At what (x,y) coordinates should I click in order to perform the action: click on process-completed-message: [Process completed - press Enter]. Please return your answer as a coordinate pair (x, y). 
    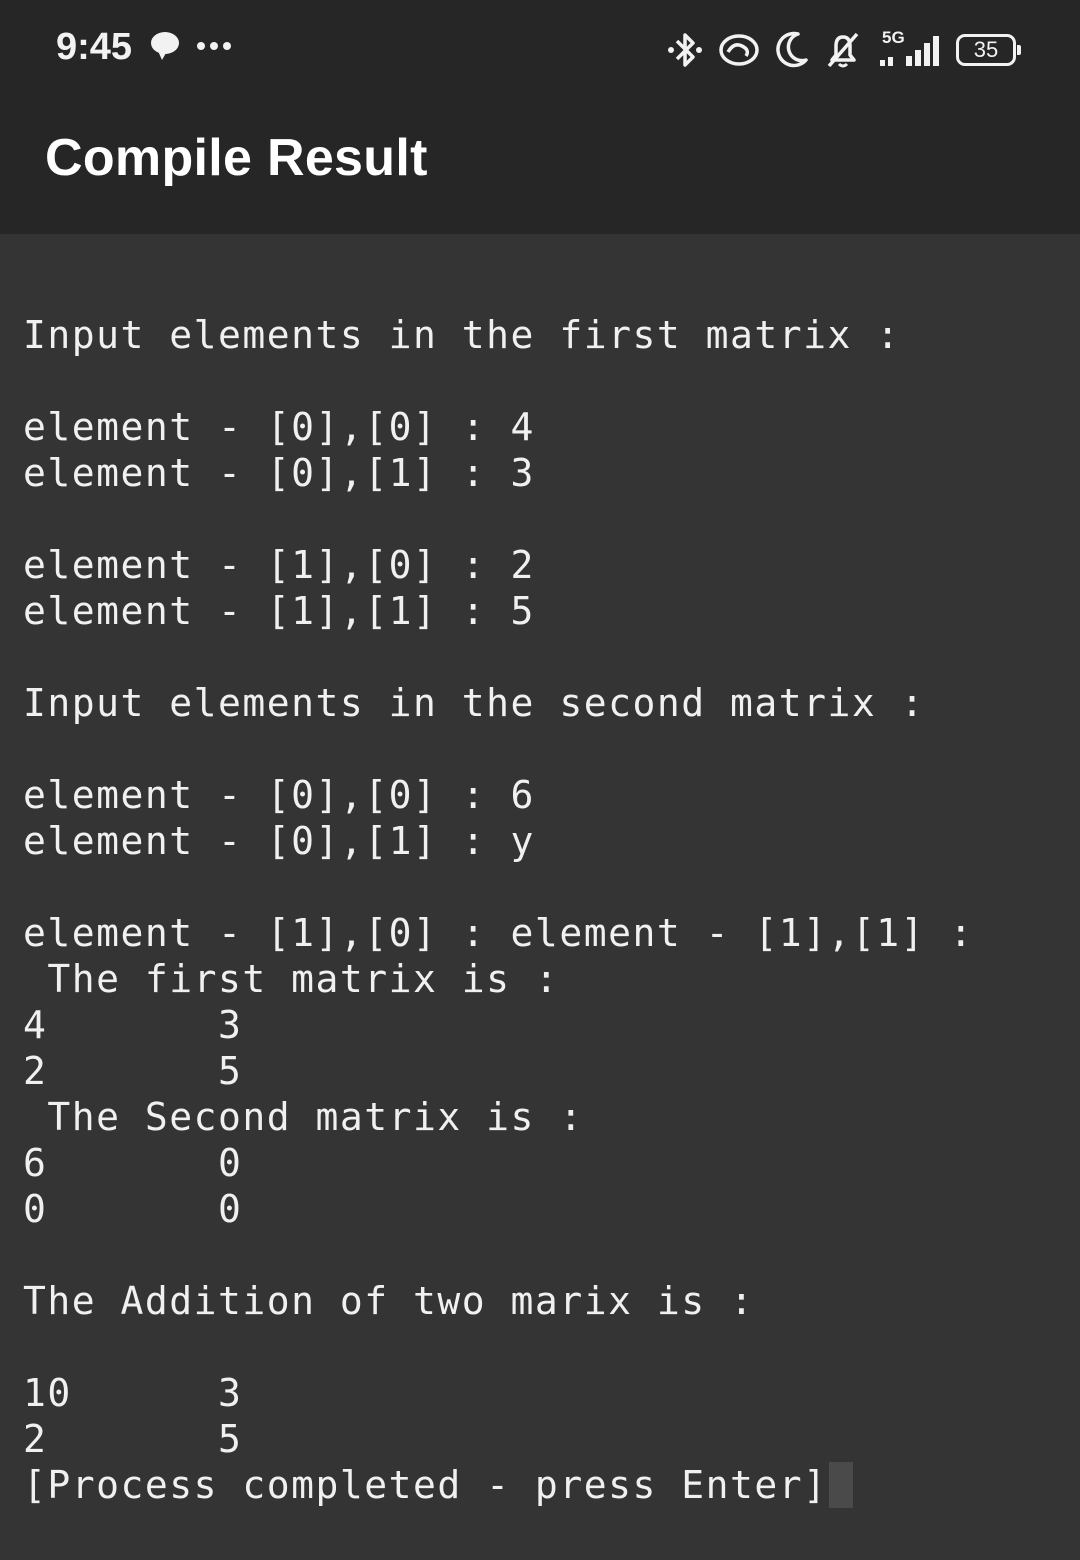
    Looking at the image, I should click on (425, 1485).